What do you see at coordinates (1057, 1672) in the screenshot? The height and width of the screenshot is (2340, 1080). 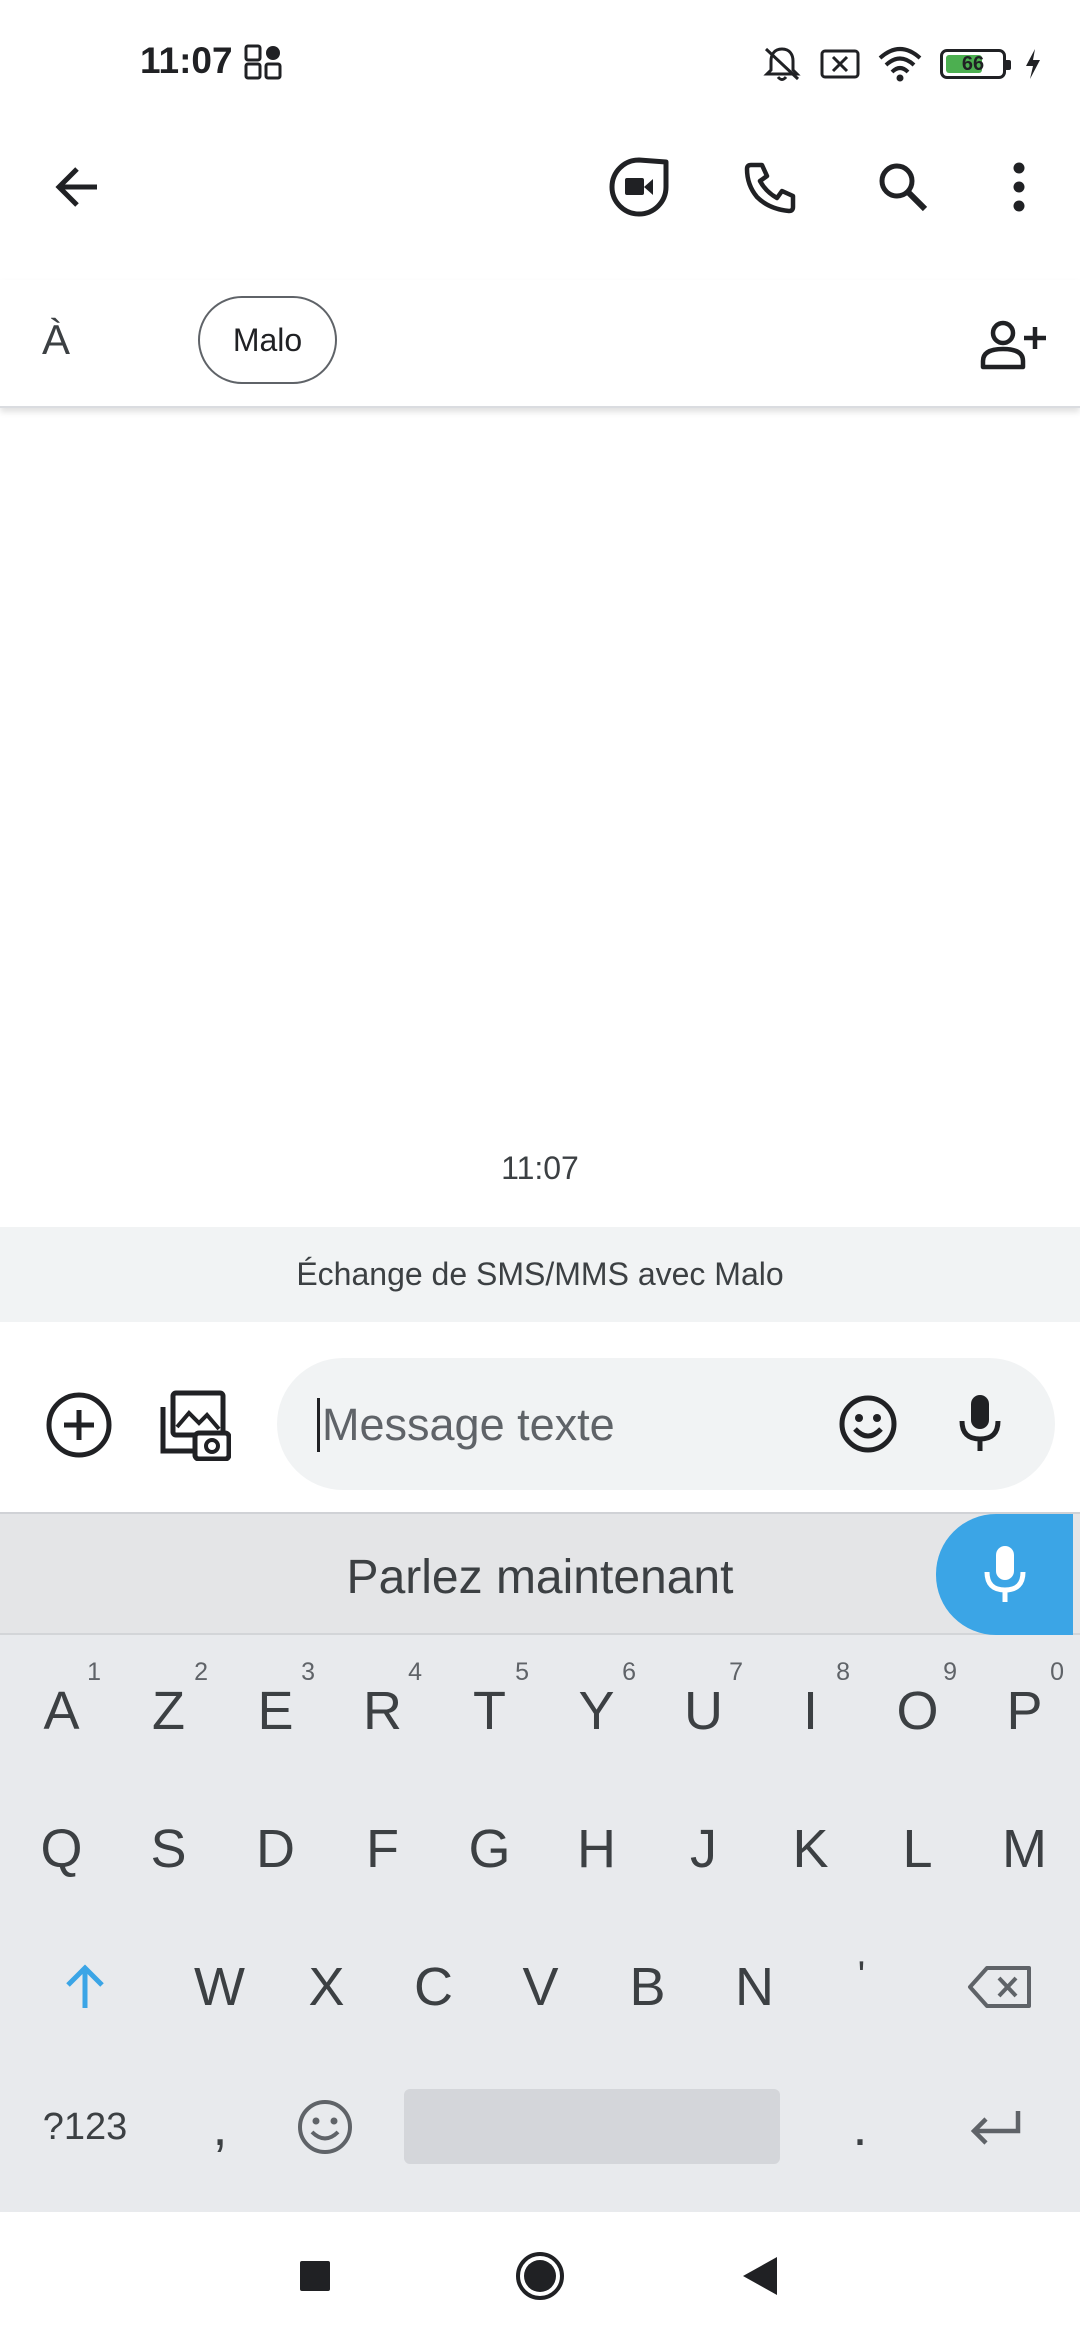 I see `key-number-hint: 0` at bounding box center [1057, 1672].